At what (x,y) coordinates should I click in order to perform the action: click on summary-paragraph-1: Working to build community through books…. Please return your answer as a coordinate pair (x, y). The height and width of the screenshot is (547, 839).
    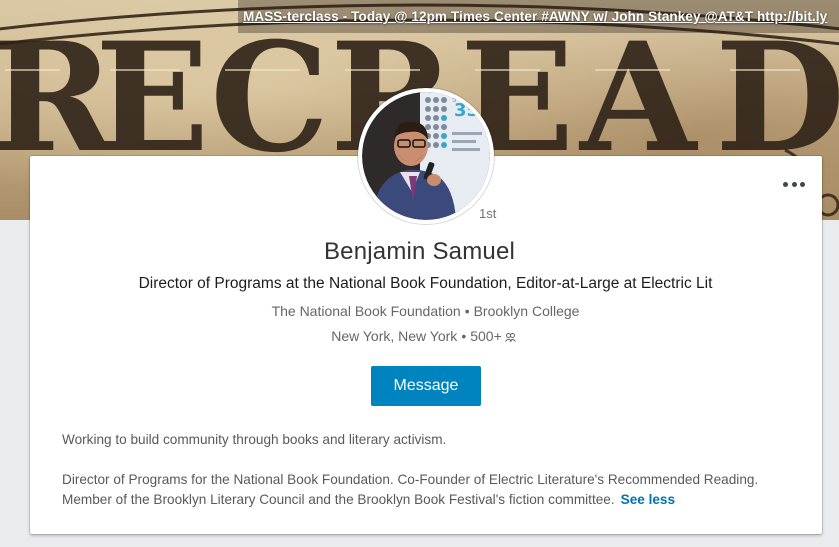
    Looking at the image, I should click on (254, 439).